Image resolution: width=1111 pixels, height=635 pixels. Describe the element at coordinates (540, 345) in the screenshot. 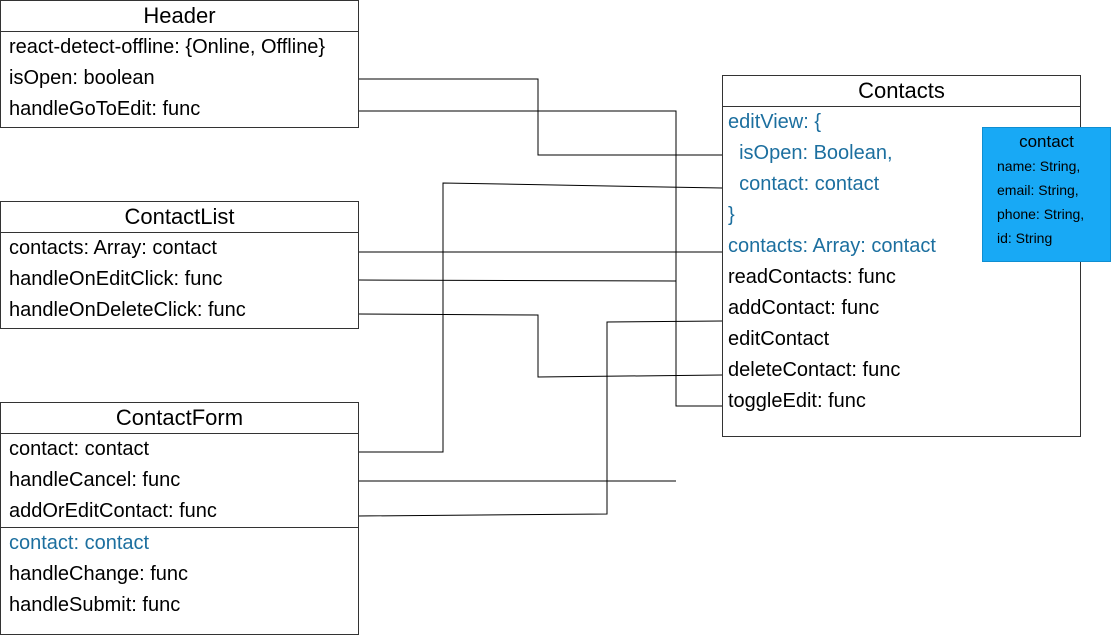

I see `connector-ondeleteclick` at that location.